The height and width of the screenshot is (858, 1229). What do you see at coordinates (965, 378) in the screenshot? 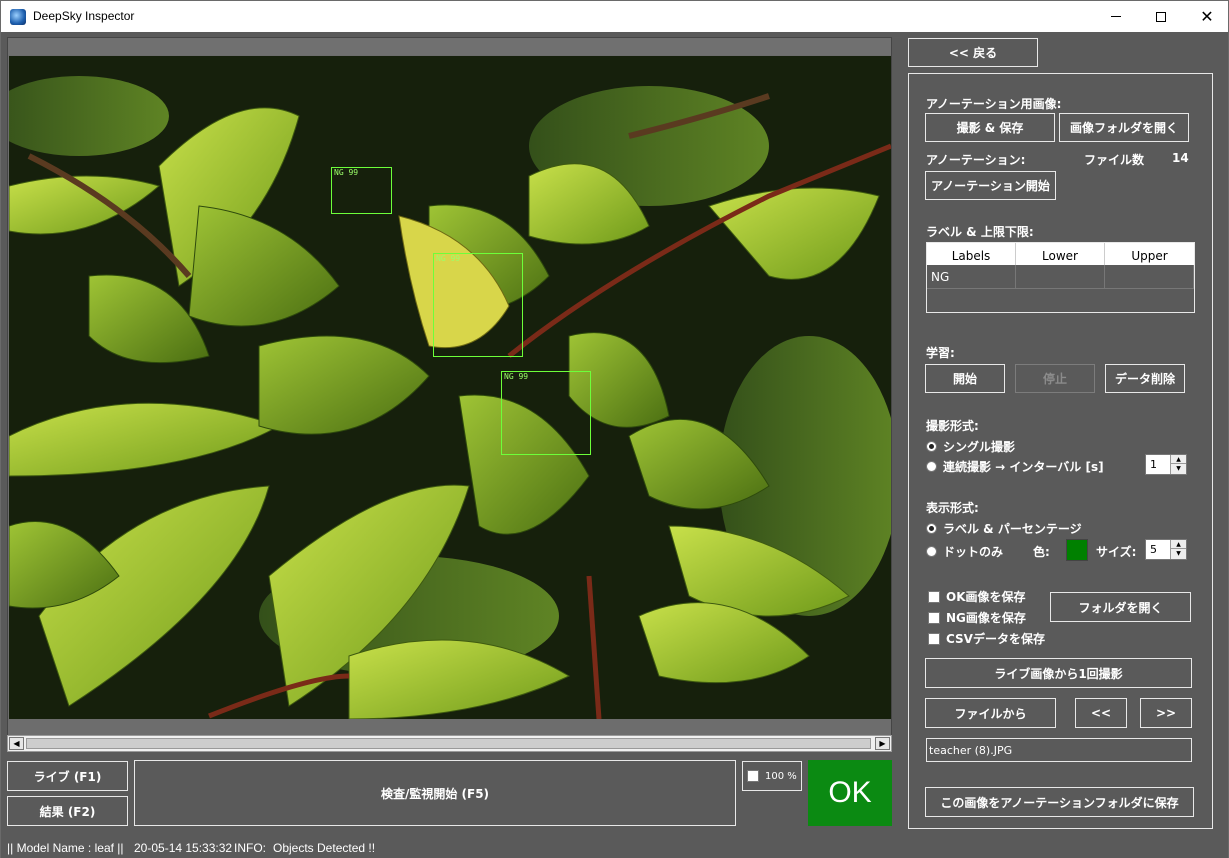
I see `train-start-button: 開始` at bounding box center [965, 378].